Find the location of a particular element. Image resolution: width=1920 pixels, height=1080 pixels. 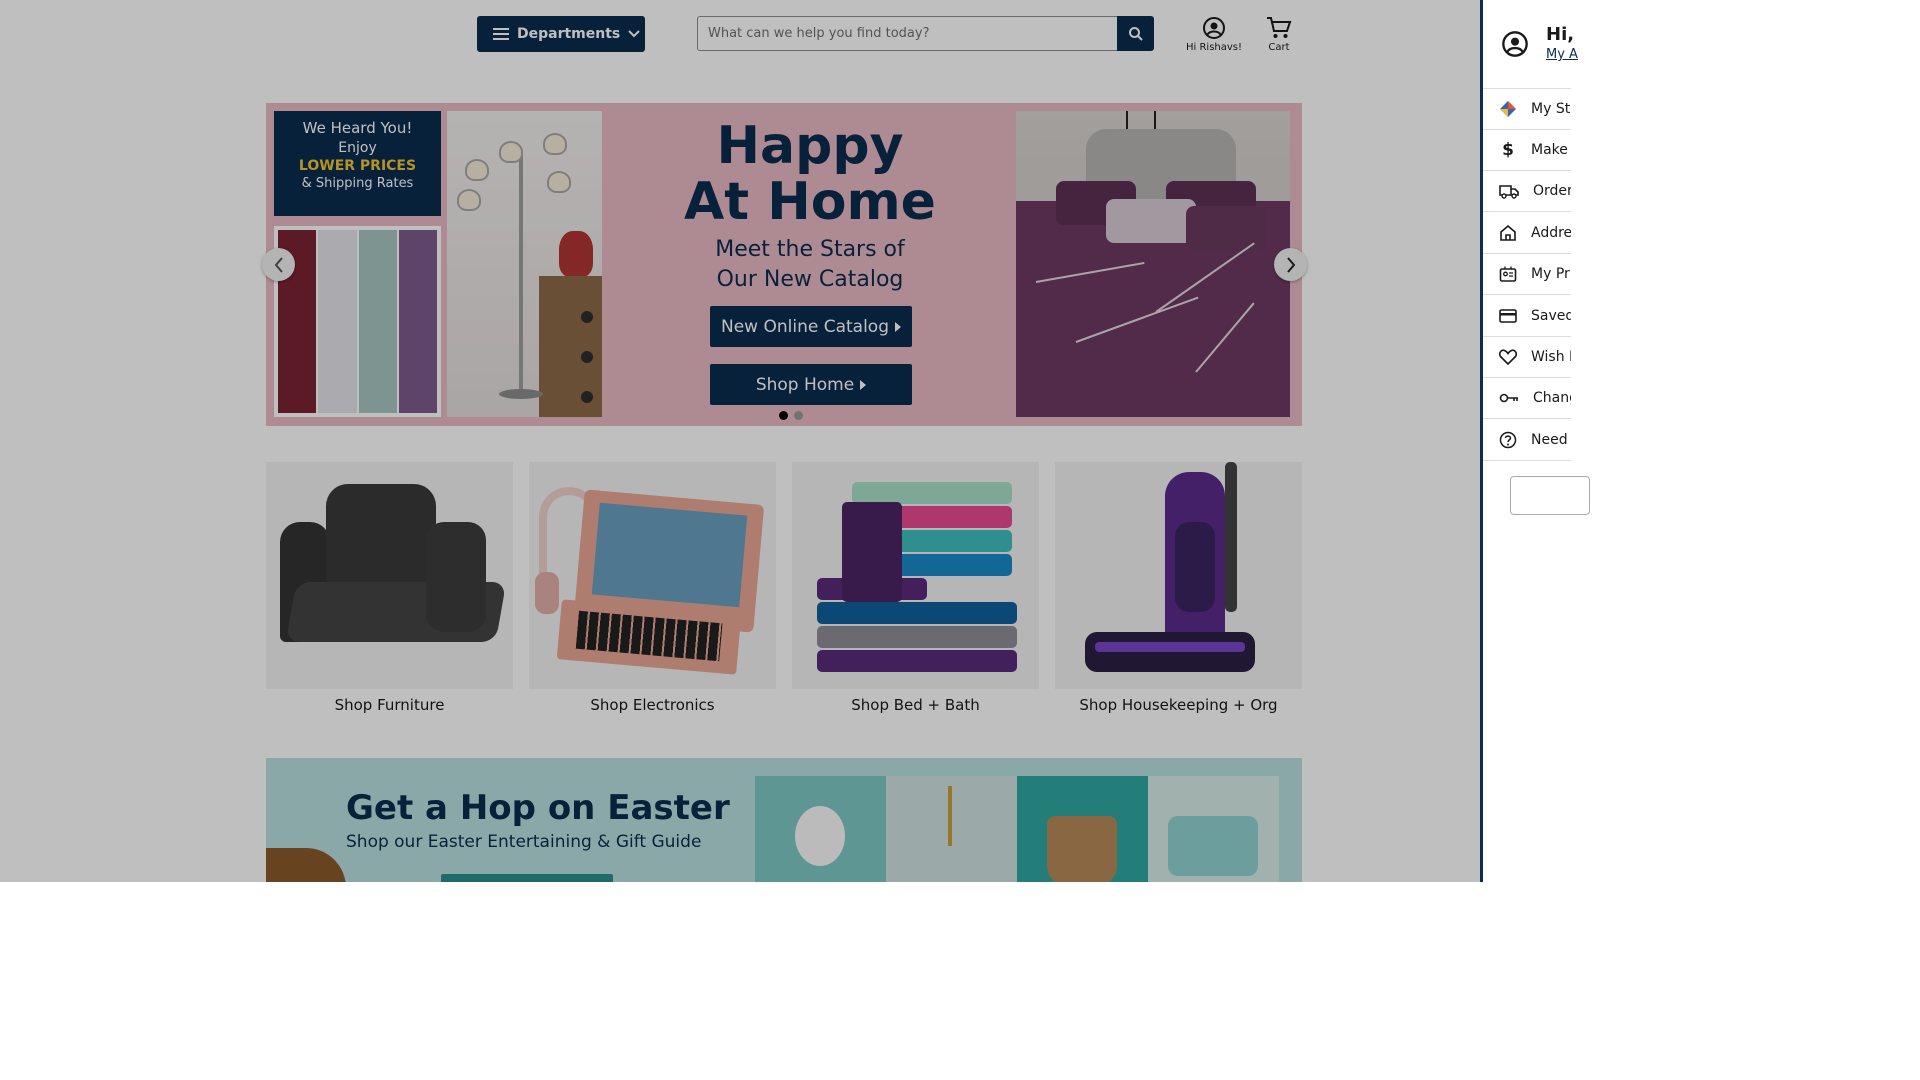

my-account-link: My A is located at coordinates (1562, 54).